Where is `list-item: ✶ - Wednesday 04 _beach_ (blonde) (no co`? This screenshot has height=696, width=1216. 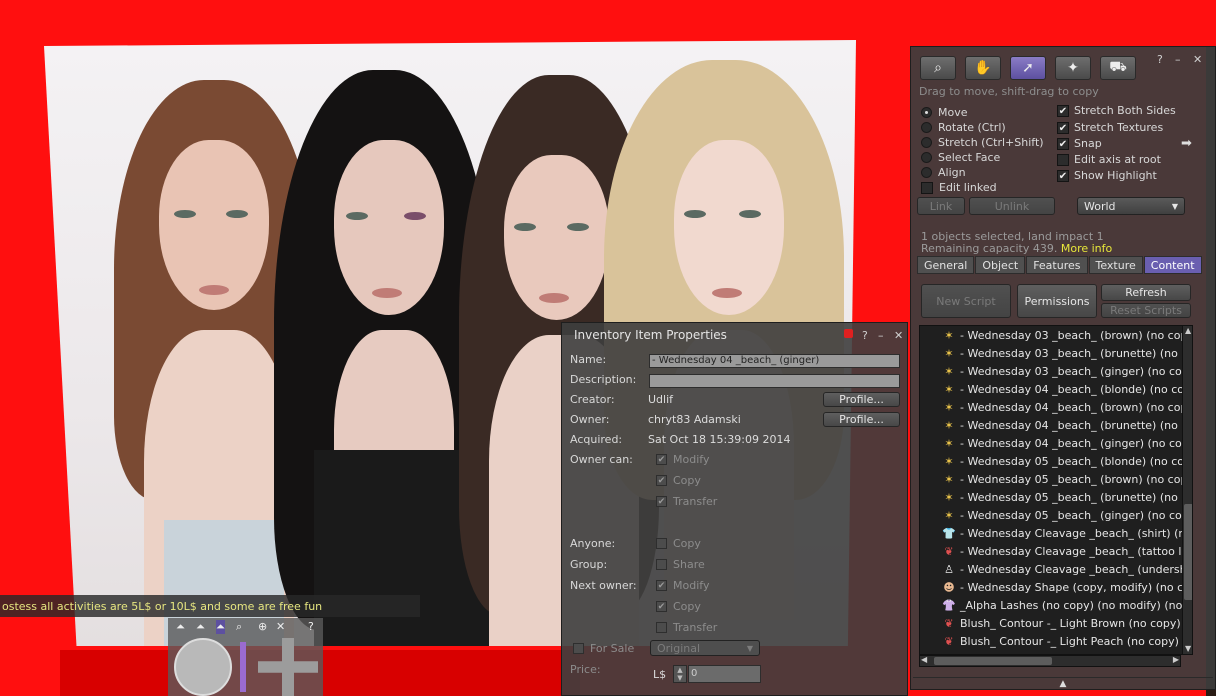 list-item: ✶ - Wednesday 04 _beach_ (blonde) (no co is located at coordinates (1056, 389).